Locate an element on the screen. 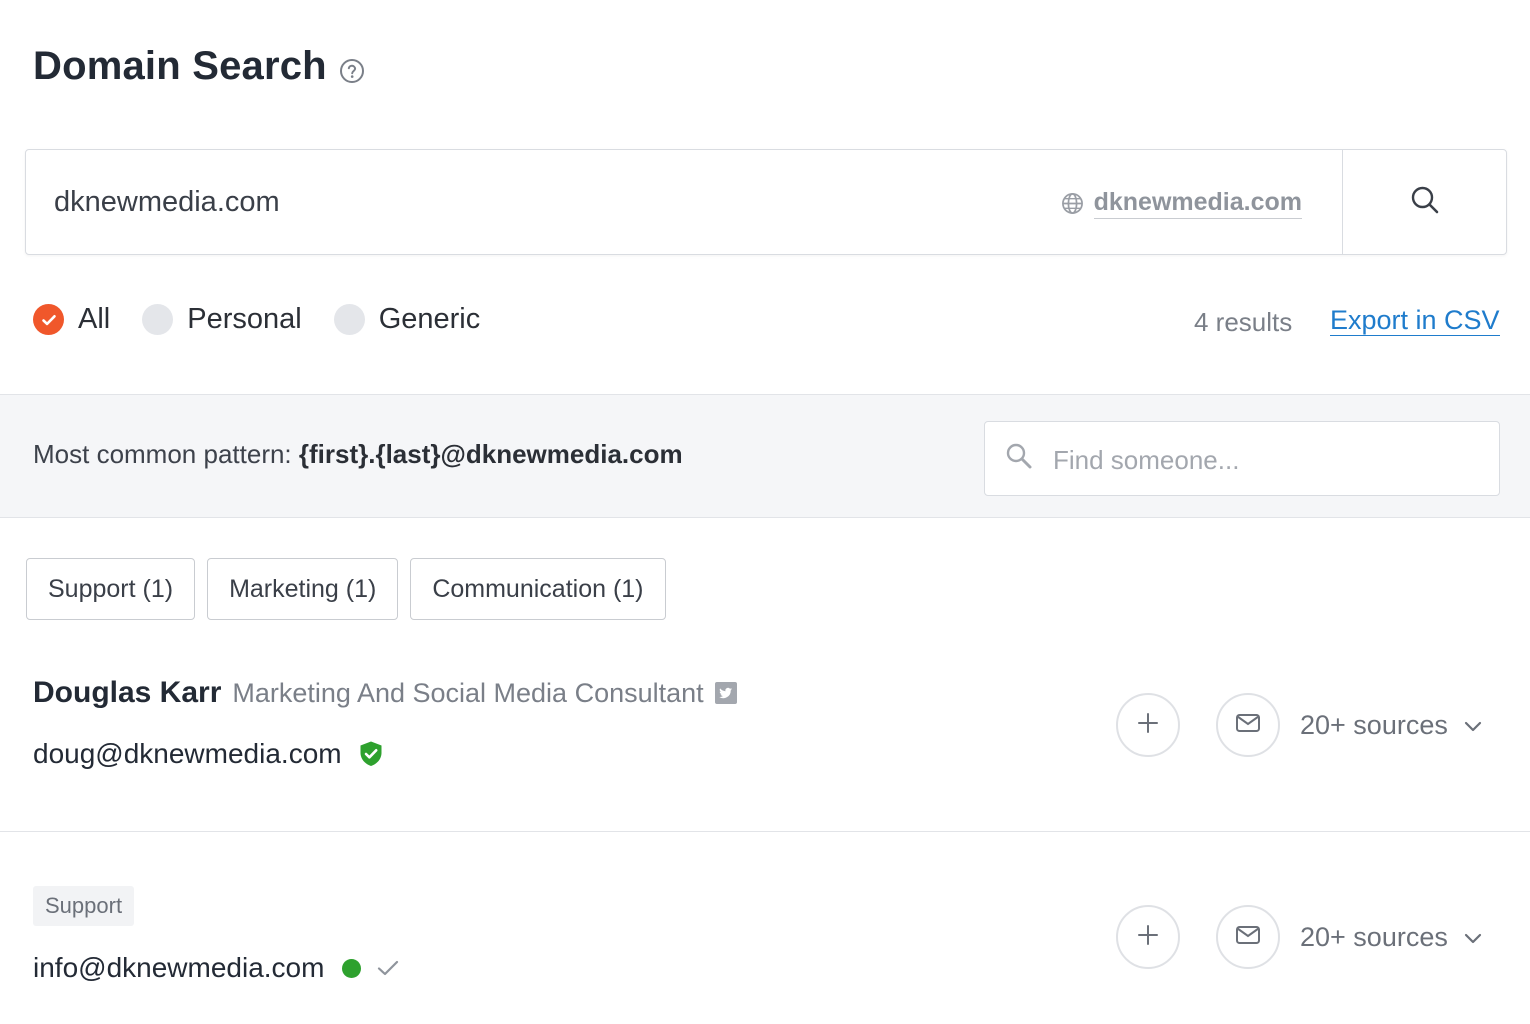  find-someone-input is located at coordinates (1263, 460).